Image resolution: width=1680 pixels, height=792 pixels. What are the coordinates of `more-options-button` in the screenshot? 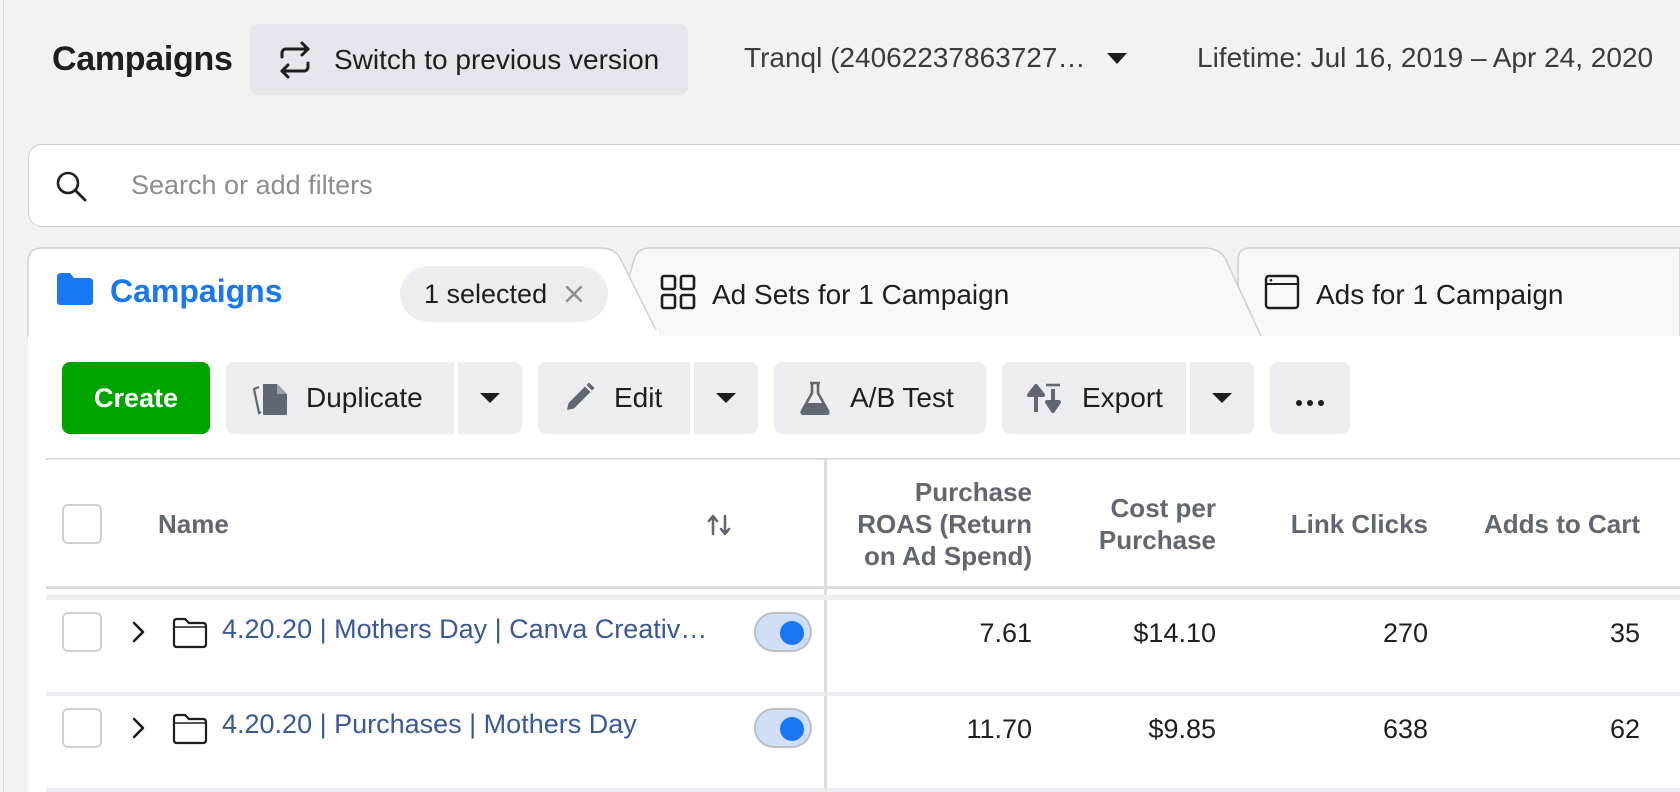 It's located at (1310, 398).